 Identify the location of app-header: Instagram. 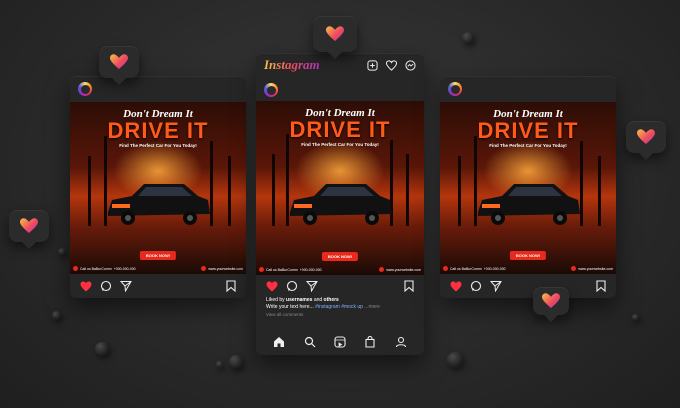
(340, 65).